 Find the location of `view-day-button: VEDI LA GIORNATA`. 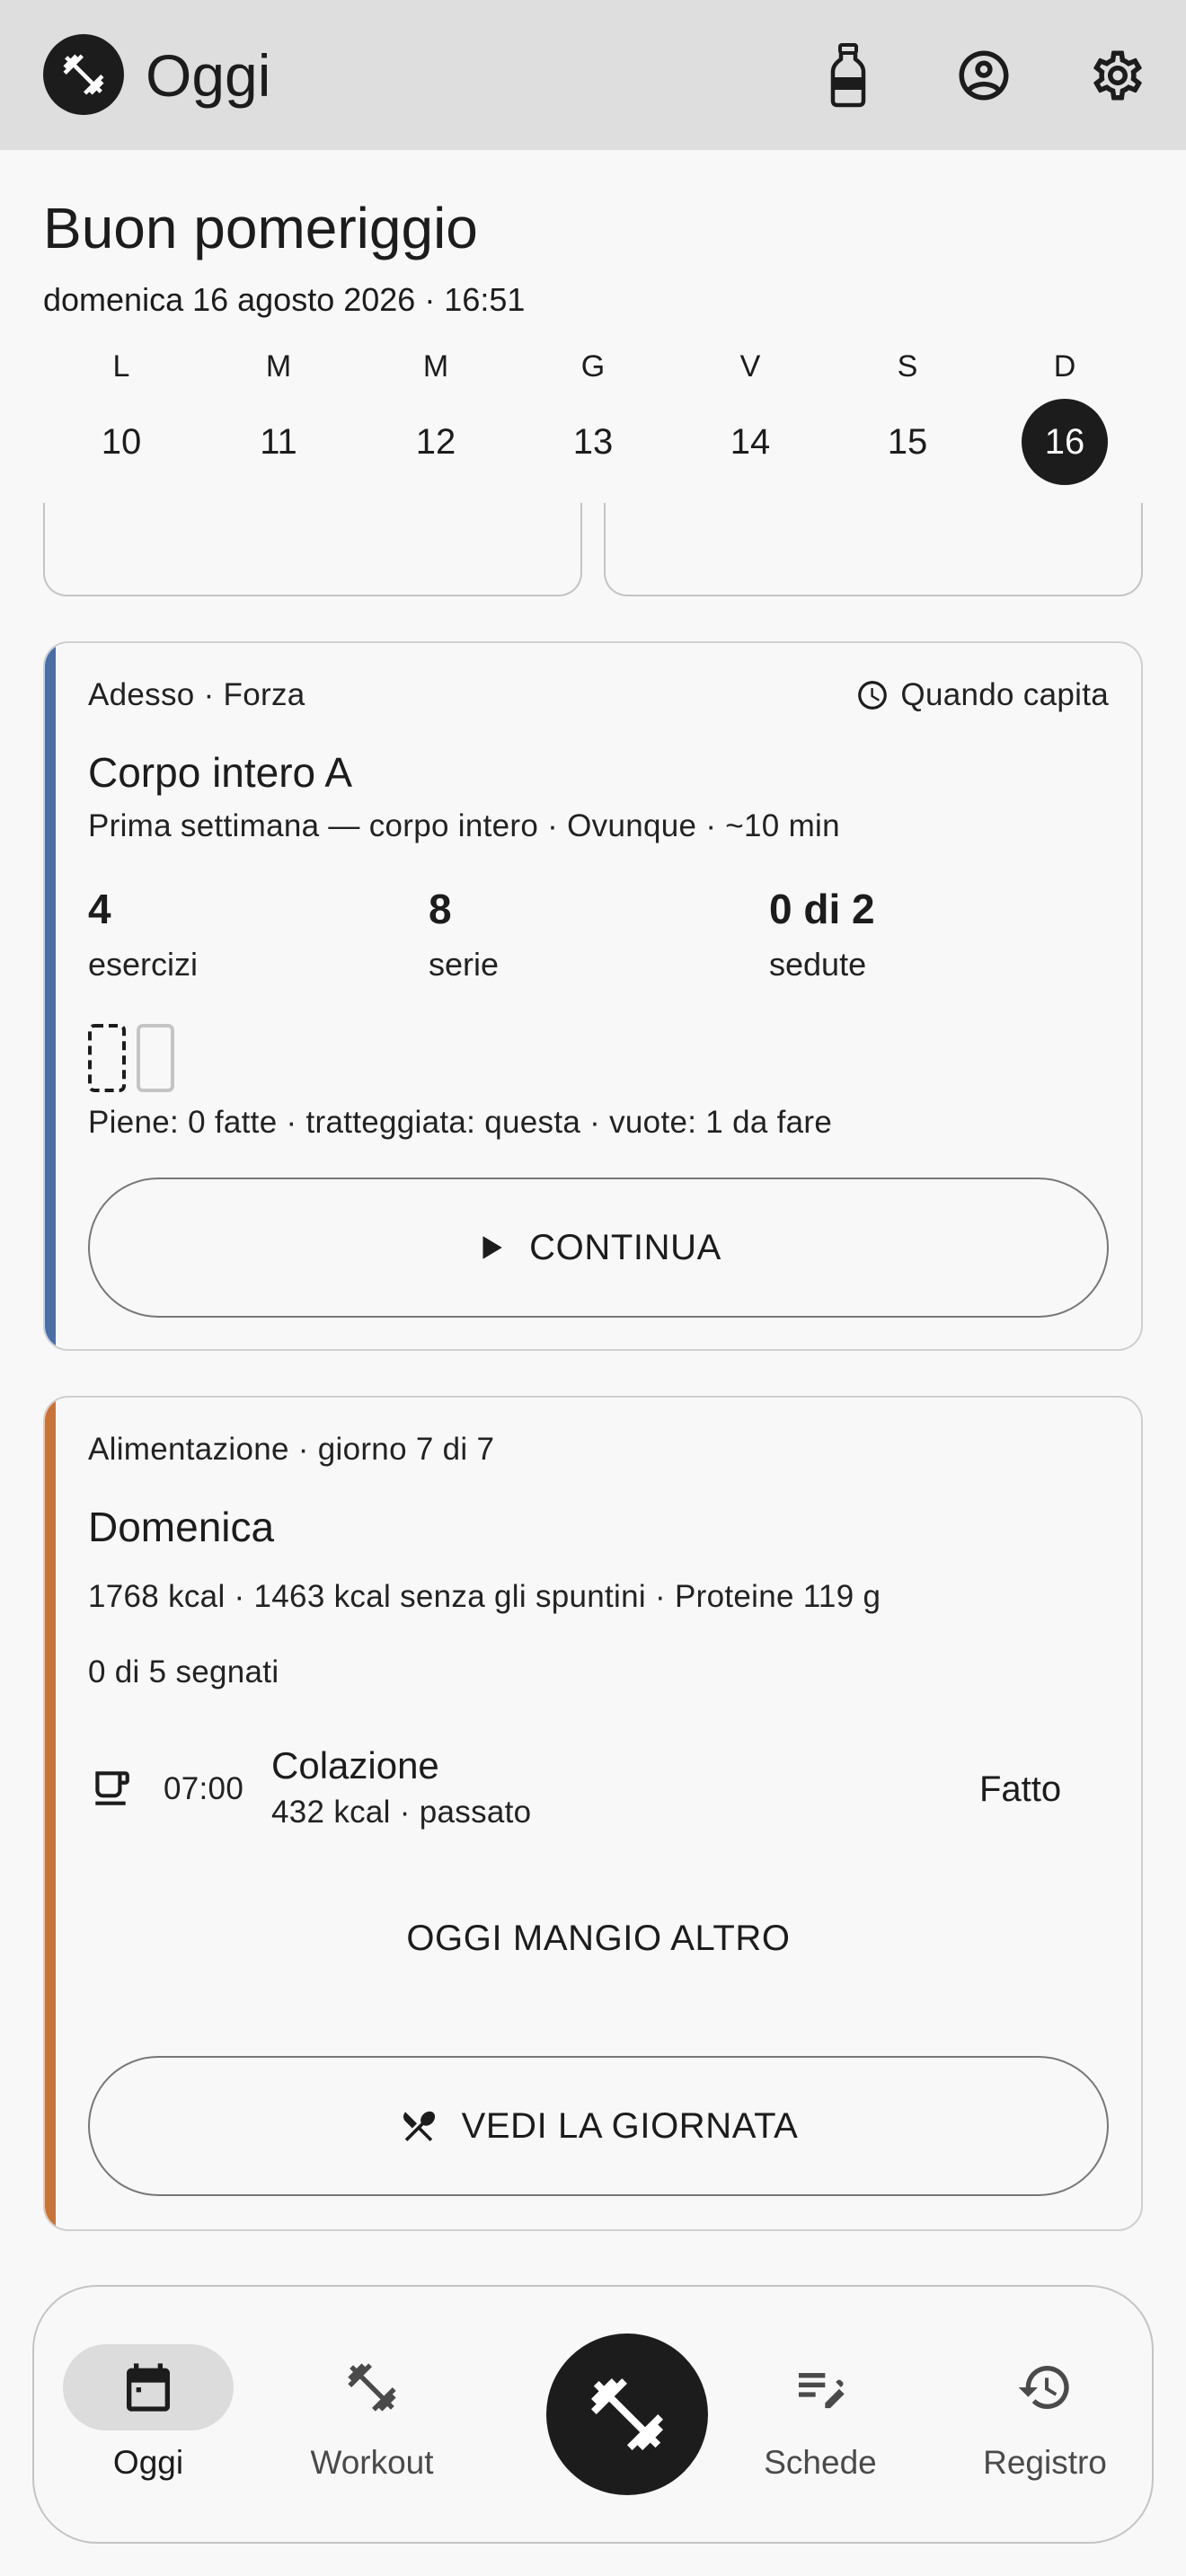

view-day-button: VEDI LA GIORNATA is located at coordinates (598, 2126).